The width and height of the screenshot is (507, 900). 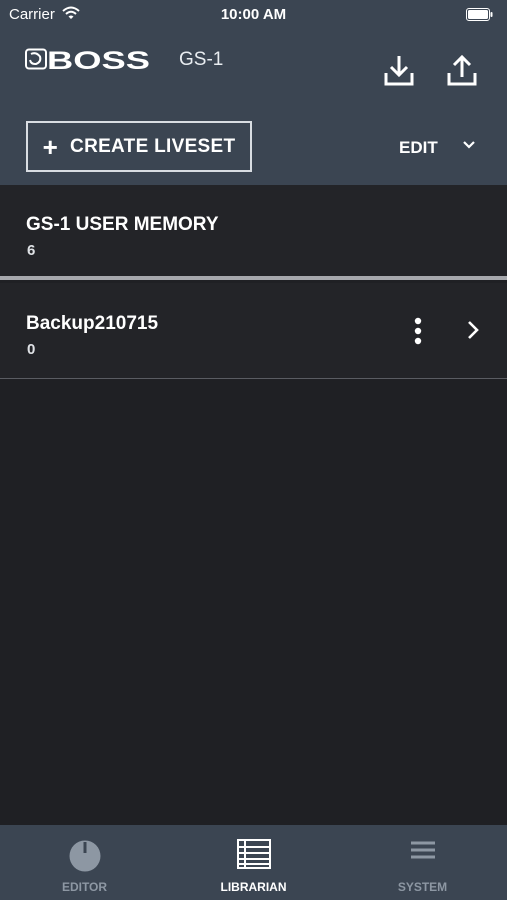 I want to click on tab-label: SYSTEM, so click(x=422, y=887).